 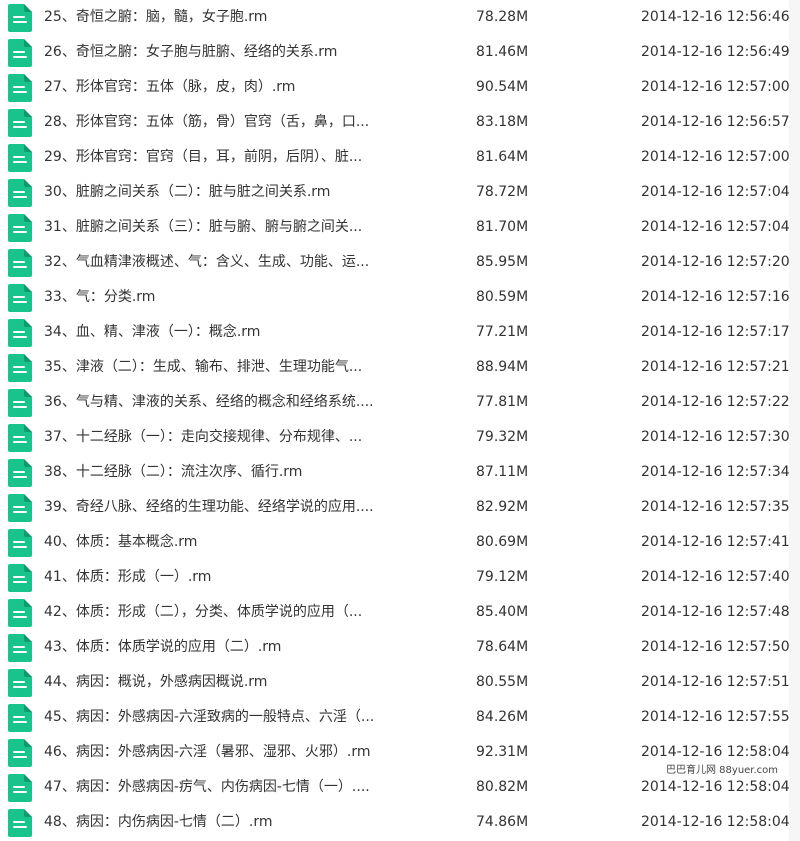 I want to click on file-name: 48、病因：内伤病因-七情（二）.rm, so click(x=254, y=822).